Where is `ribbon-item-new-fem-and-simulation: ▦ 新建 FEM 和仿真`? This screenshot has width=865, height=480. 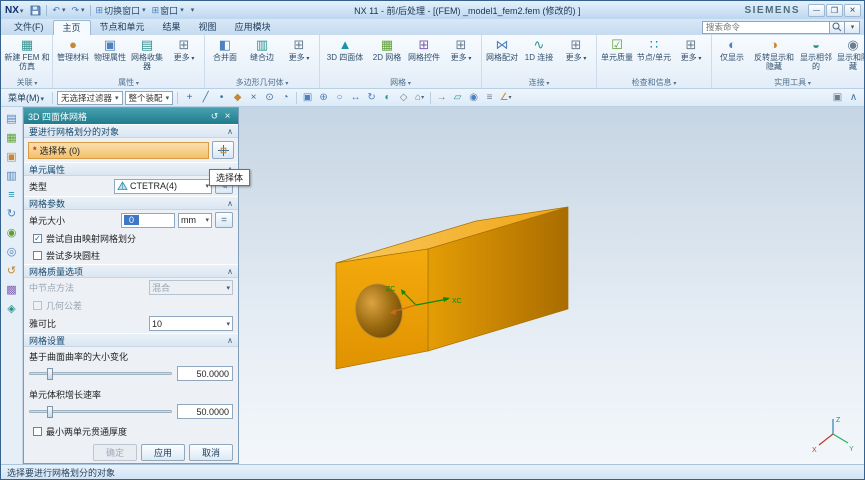
ribbon-item-new-fem-and-simulation: ▦ 新建 FEM 和仿真 is located at coordinates (27, 54).